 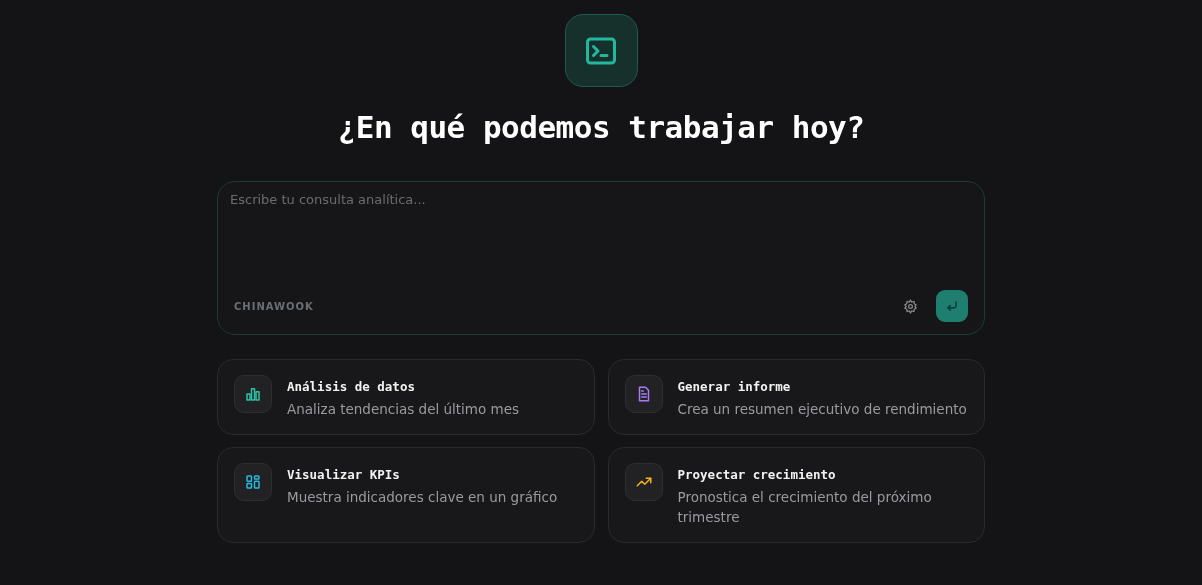 What do you see at coordinates (344, 474) in the screenshot?
I see `suggestion-title: Visualizar KPIs` at bounding box center [344, 474].